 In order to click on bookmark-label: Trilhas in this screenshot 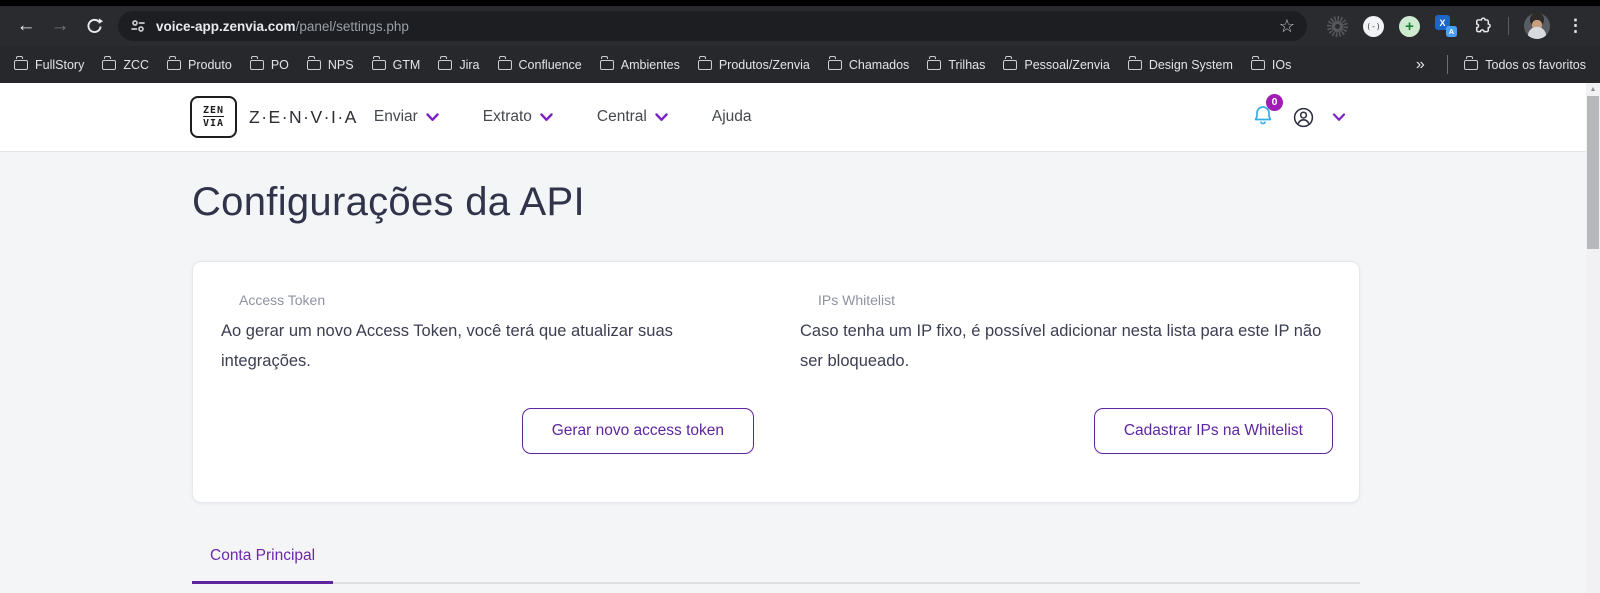, I will do `click(967, 64)`.